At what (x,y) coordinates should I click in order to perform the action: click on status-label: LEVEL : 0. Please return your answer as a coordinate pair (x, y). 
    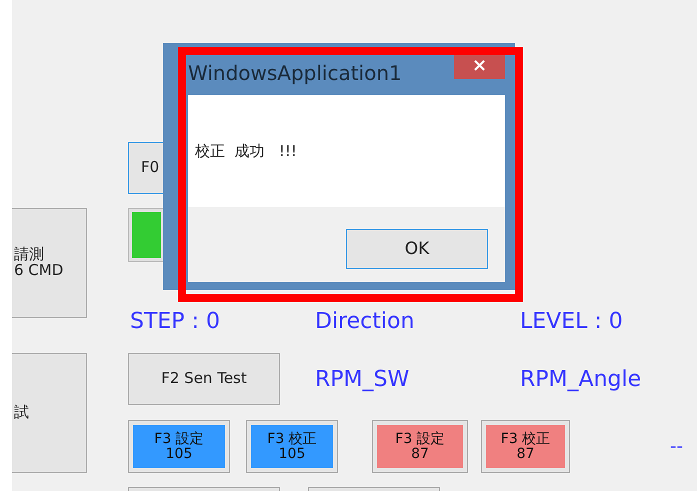
    Looking at the image, I should click on (571, 321).